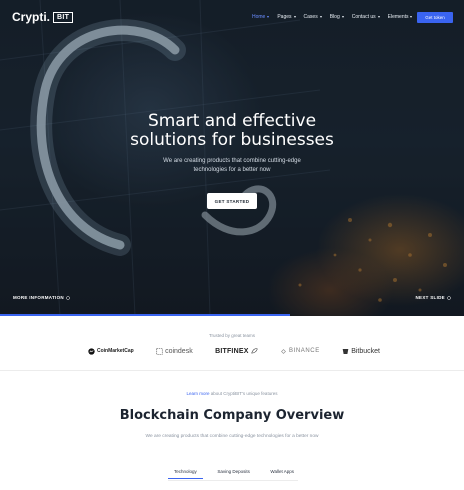  I want to click on nav-item-cases: Cases, so click(313, 17).